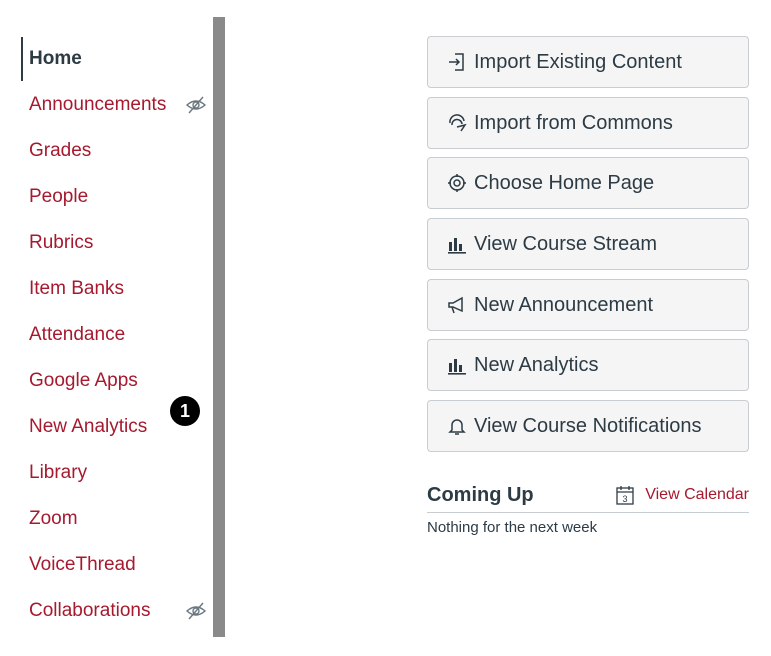 Image resolution: width=771 pixels, height=656 pixels. I want to click on button-label: New Announcement, so click(564, 304).